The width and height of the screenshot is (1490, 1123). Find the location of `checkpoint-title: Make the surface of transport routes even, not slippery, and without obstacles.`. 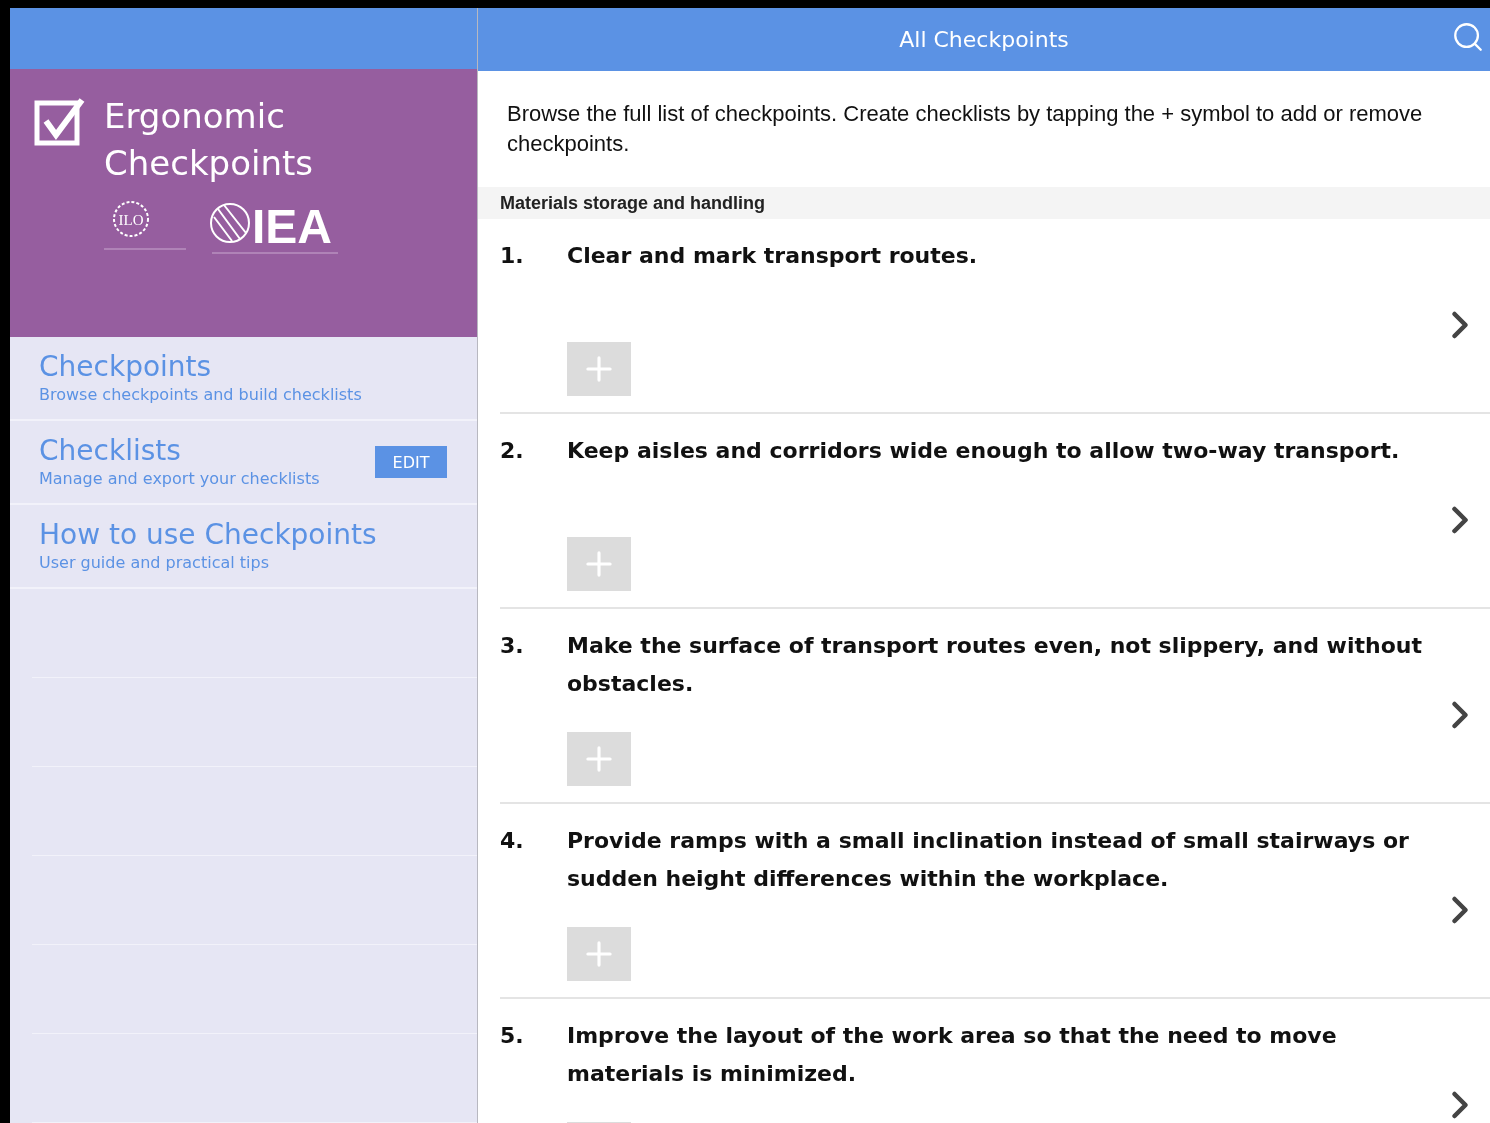

checkpoint-title: Make the surface of transport routes even, not slippery, and without obstacles. is located at coordinates (997, 665).